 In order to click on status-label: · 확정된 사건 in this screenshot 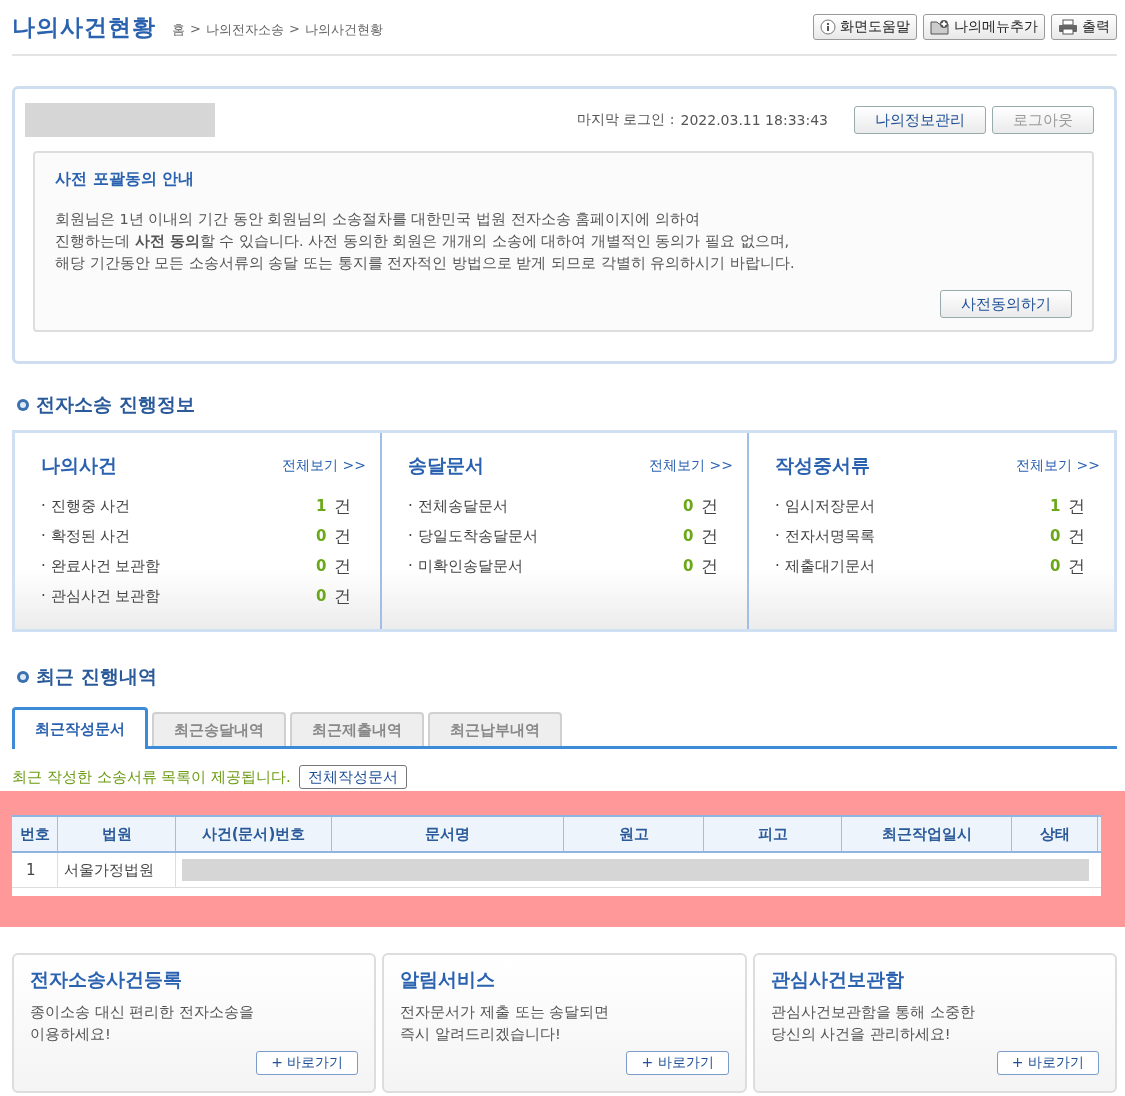, I will do `click(178, 536)`.